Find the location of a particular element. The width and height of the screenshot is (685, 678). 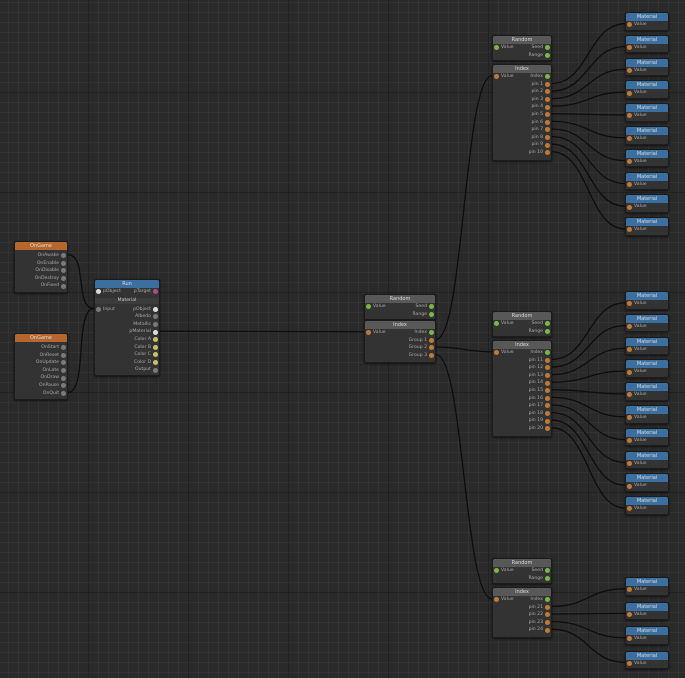

mid-material-1-port-in-port-icon is located at coordinates (629, 327).